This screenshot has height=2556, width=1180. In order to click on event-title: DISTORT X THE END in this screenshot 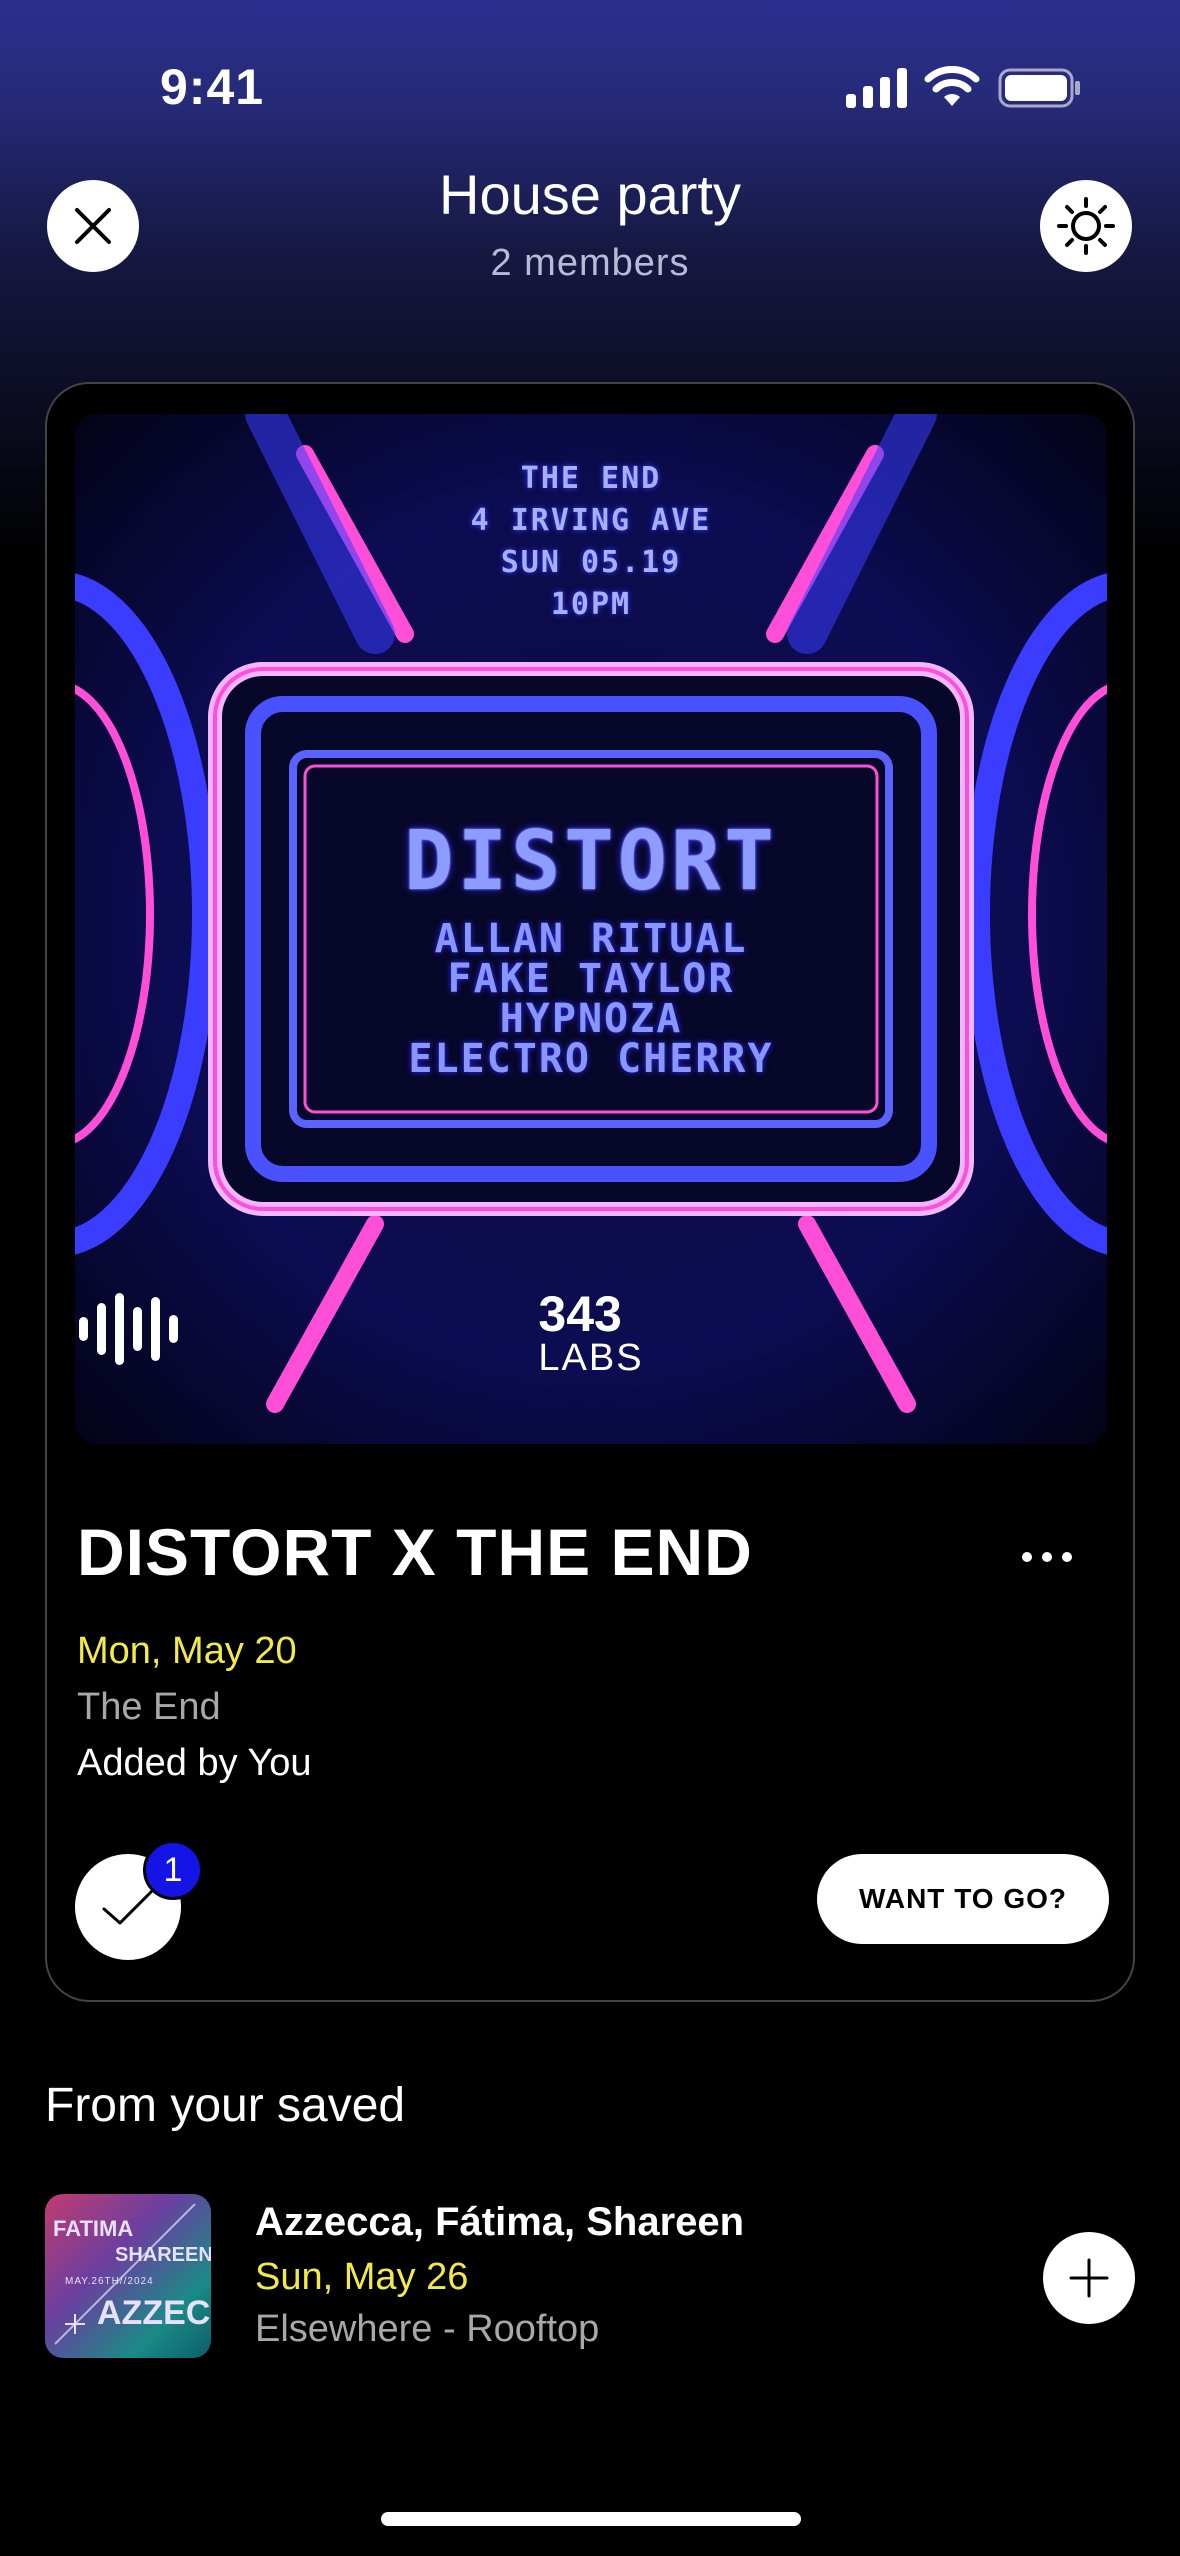, I will do `click(415, 1552)`.